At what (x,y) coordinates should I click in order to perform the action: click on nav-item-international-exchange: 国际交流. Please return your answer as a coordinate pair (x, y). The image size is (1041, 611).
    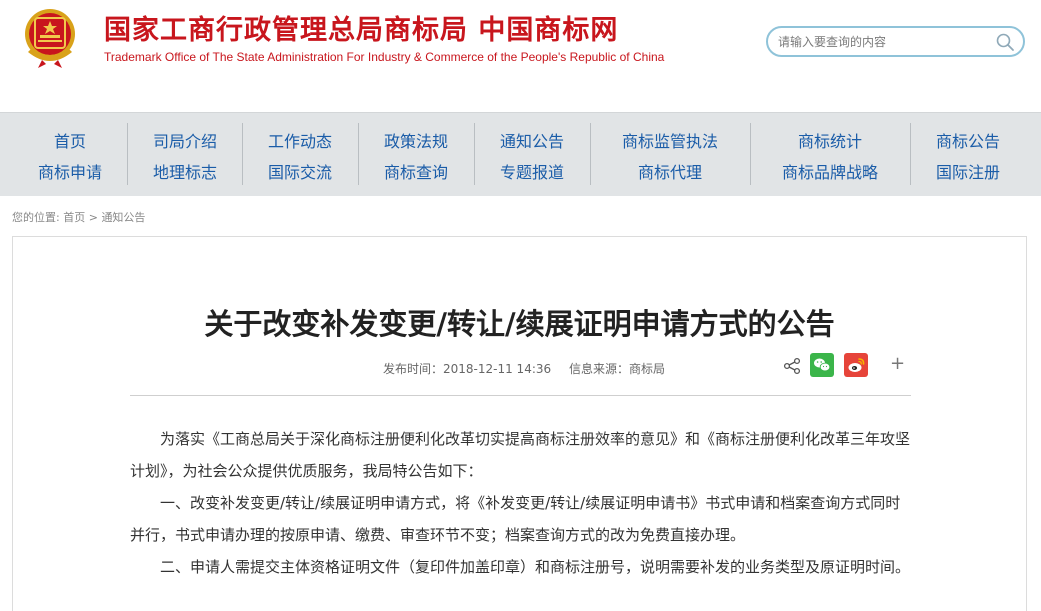
    Looking at the image, I should click on (300, 171).